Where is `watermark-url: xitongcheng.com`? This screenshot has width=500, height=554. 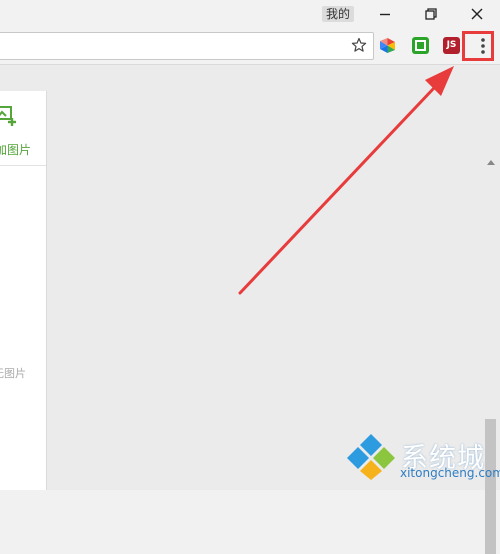 watermark-url: xitongcheng.com is located at coordinates (450, 473).